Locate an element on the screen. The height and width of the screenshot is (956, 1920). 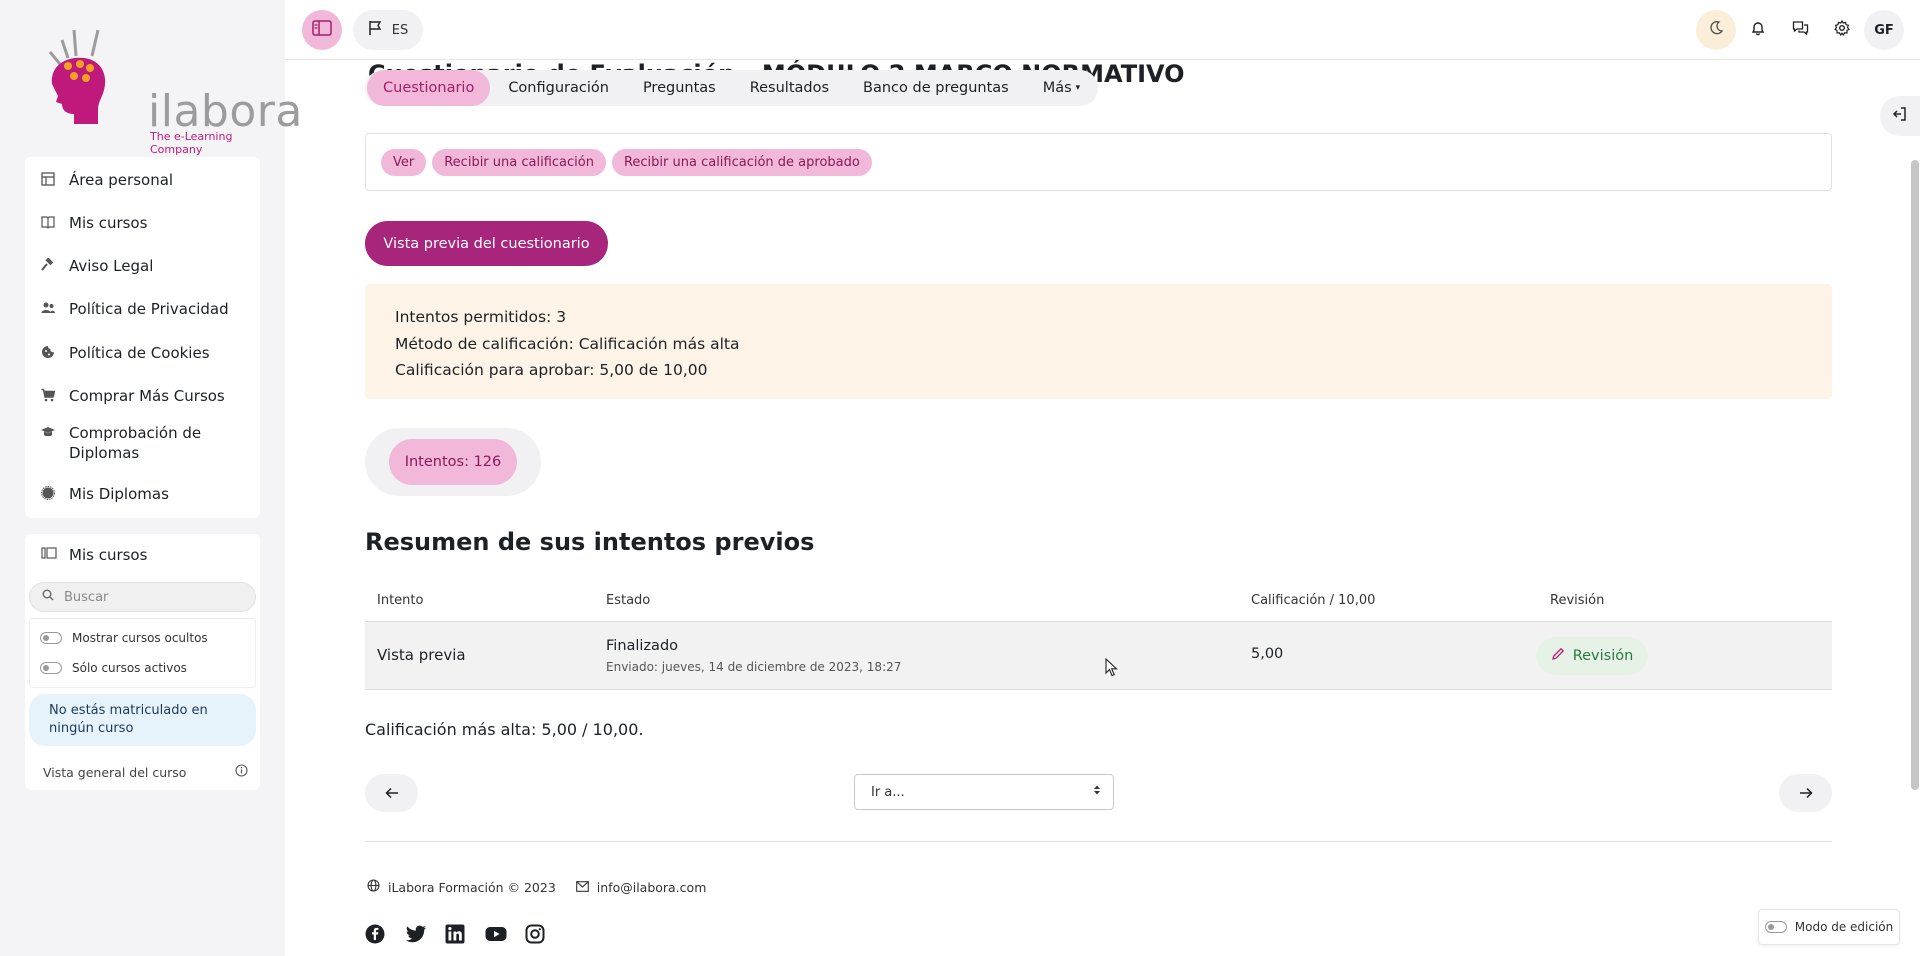
globe-icon is located at coordinates (373, 887).